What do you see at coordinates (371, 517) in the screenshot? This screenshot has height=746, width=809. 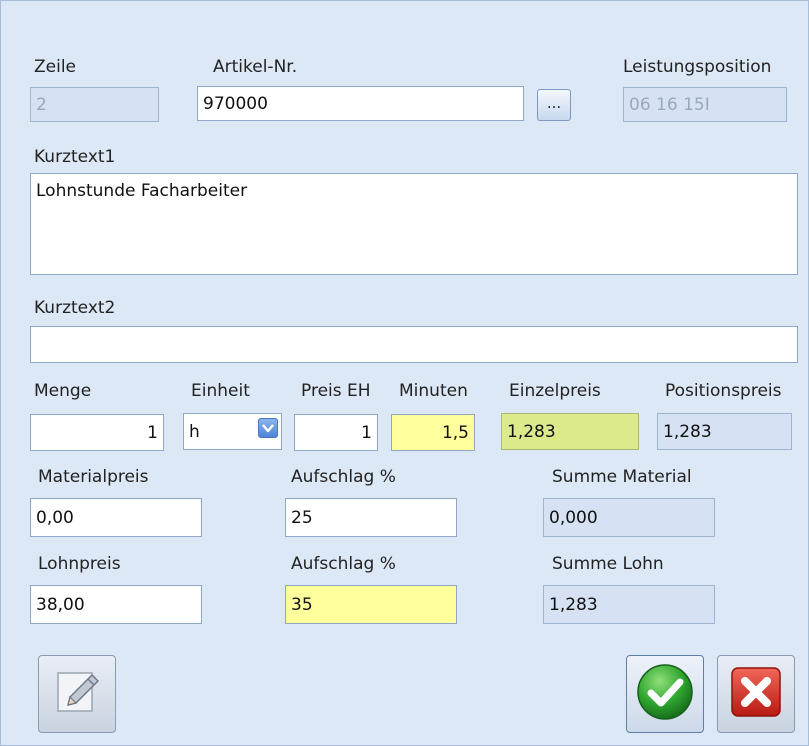 I see `aufschlag-material-field: 25` at bounding box center [371, 517].